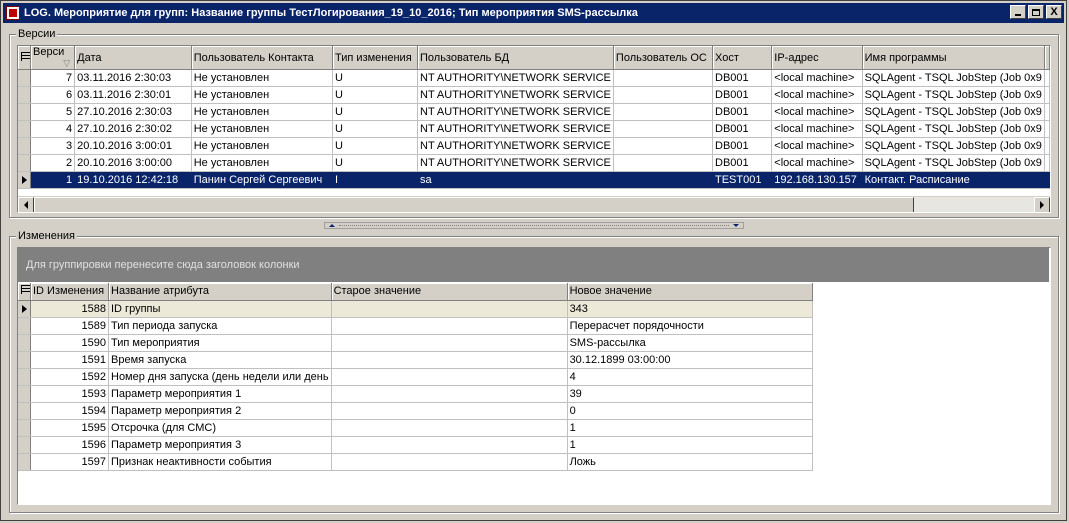 This screenshot has width=1069, height=523. What do you see at coordinates (474, 204) in the screenshot?
I see `scroll-thumb` at bounding box center [474, 204].